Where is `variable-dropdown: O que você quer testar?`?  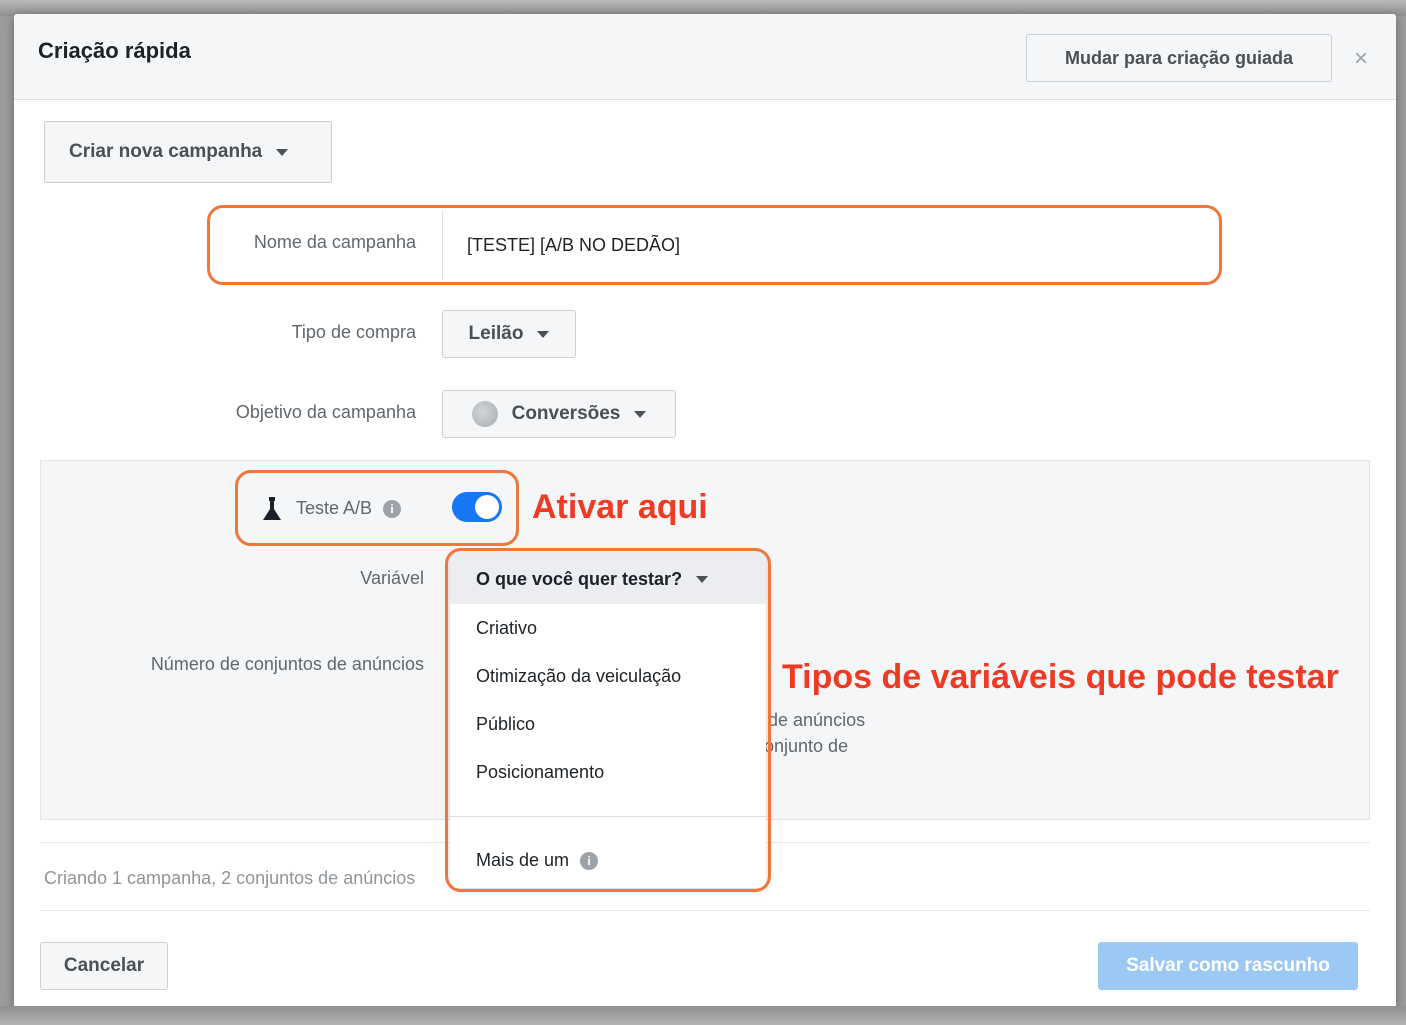 variable-dropdown: O que você quer testar? is located at coordinates (608, 579).